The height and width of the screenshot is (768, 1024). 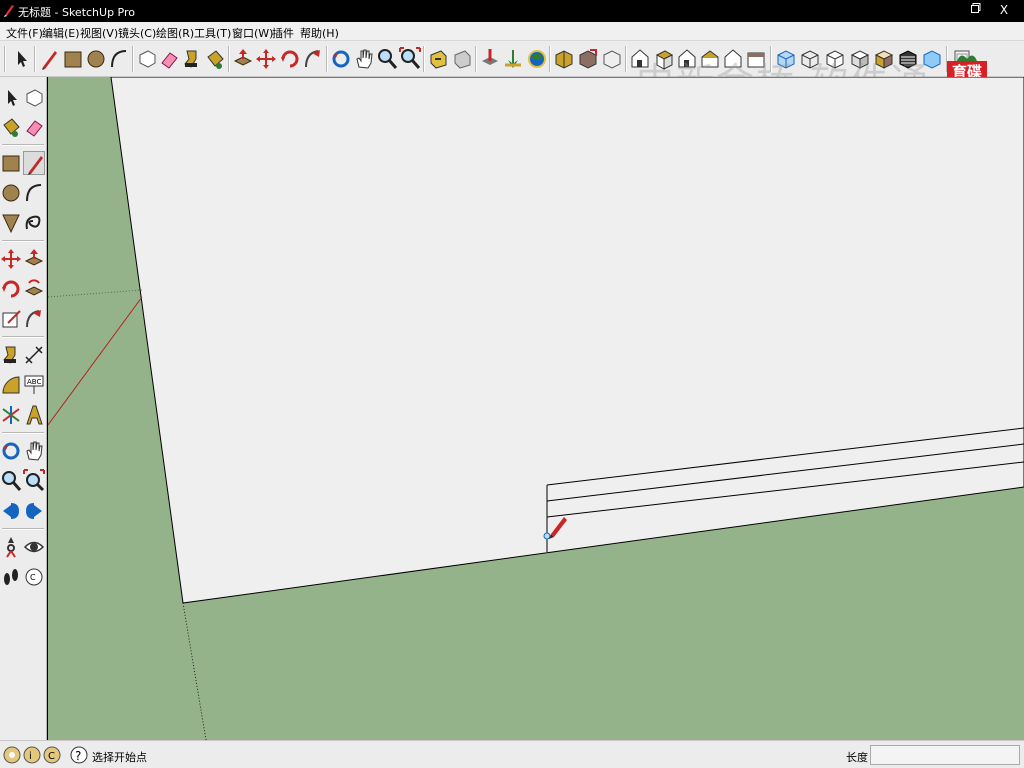 I want to click on look-around-icon, so click(x=34, y=547).